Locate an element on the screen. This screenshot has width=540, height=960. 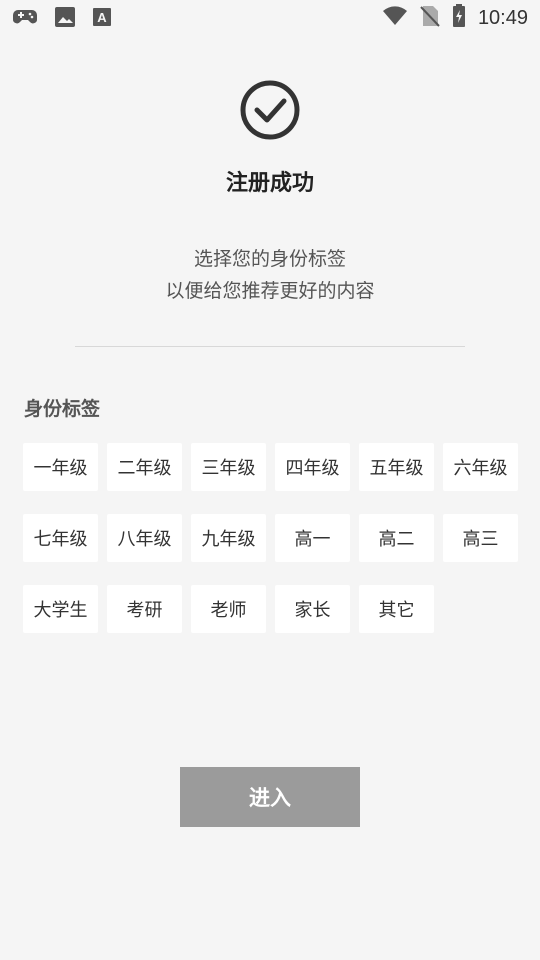
font-a-icon: A is located at coordinates (102, 19).